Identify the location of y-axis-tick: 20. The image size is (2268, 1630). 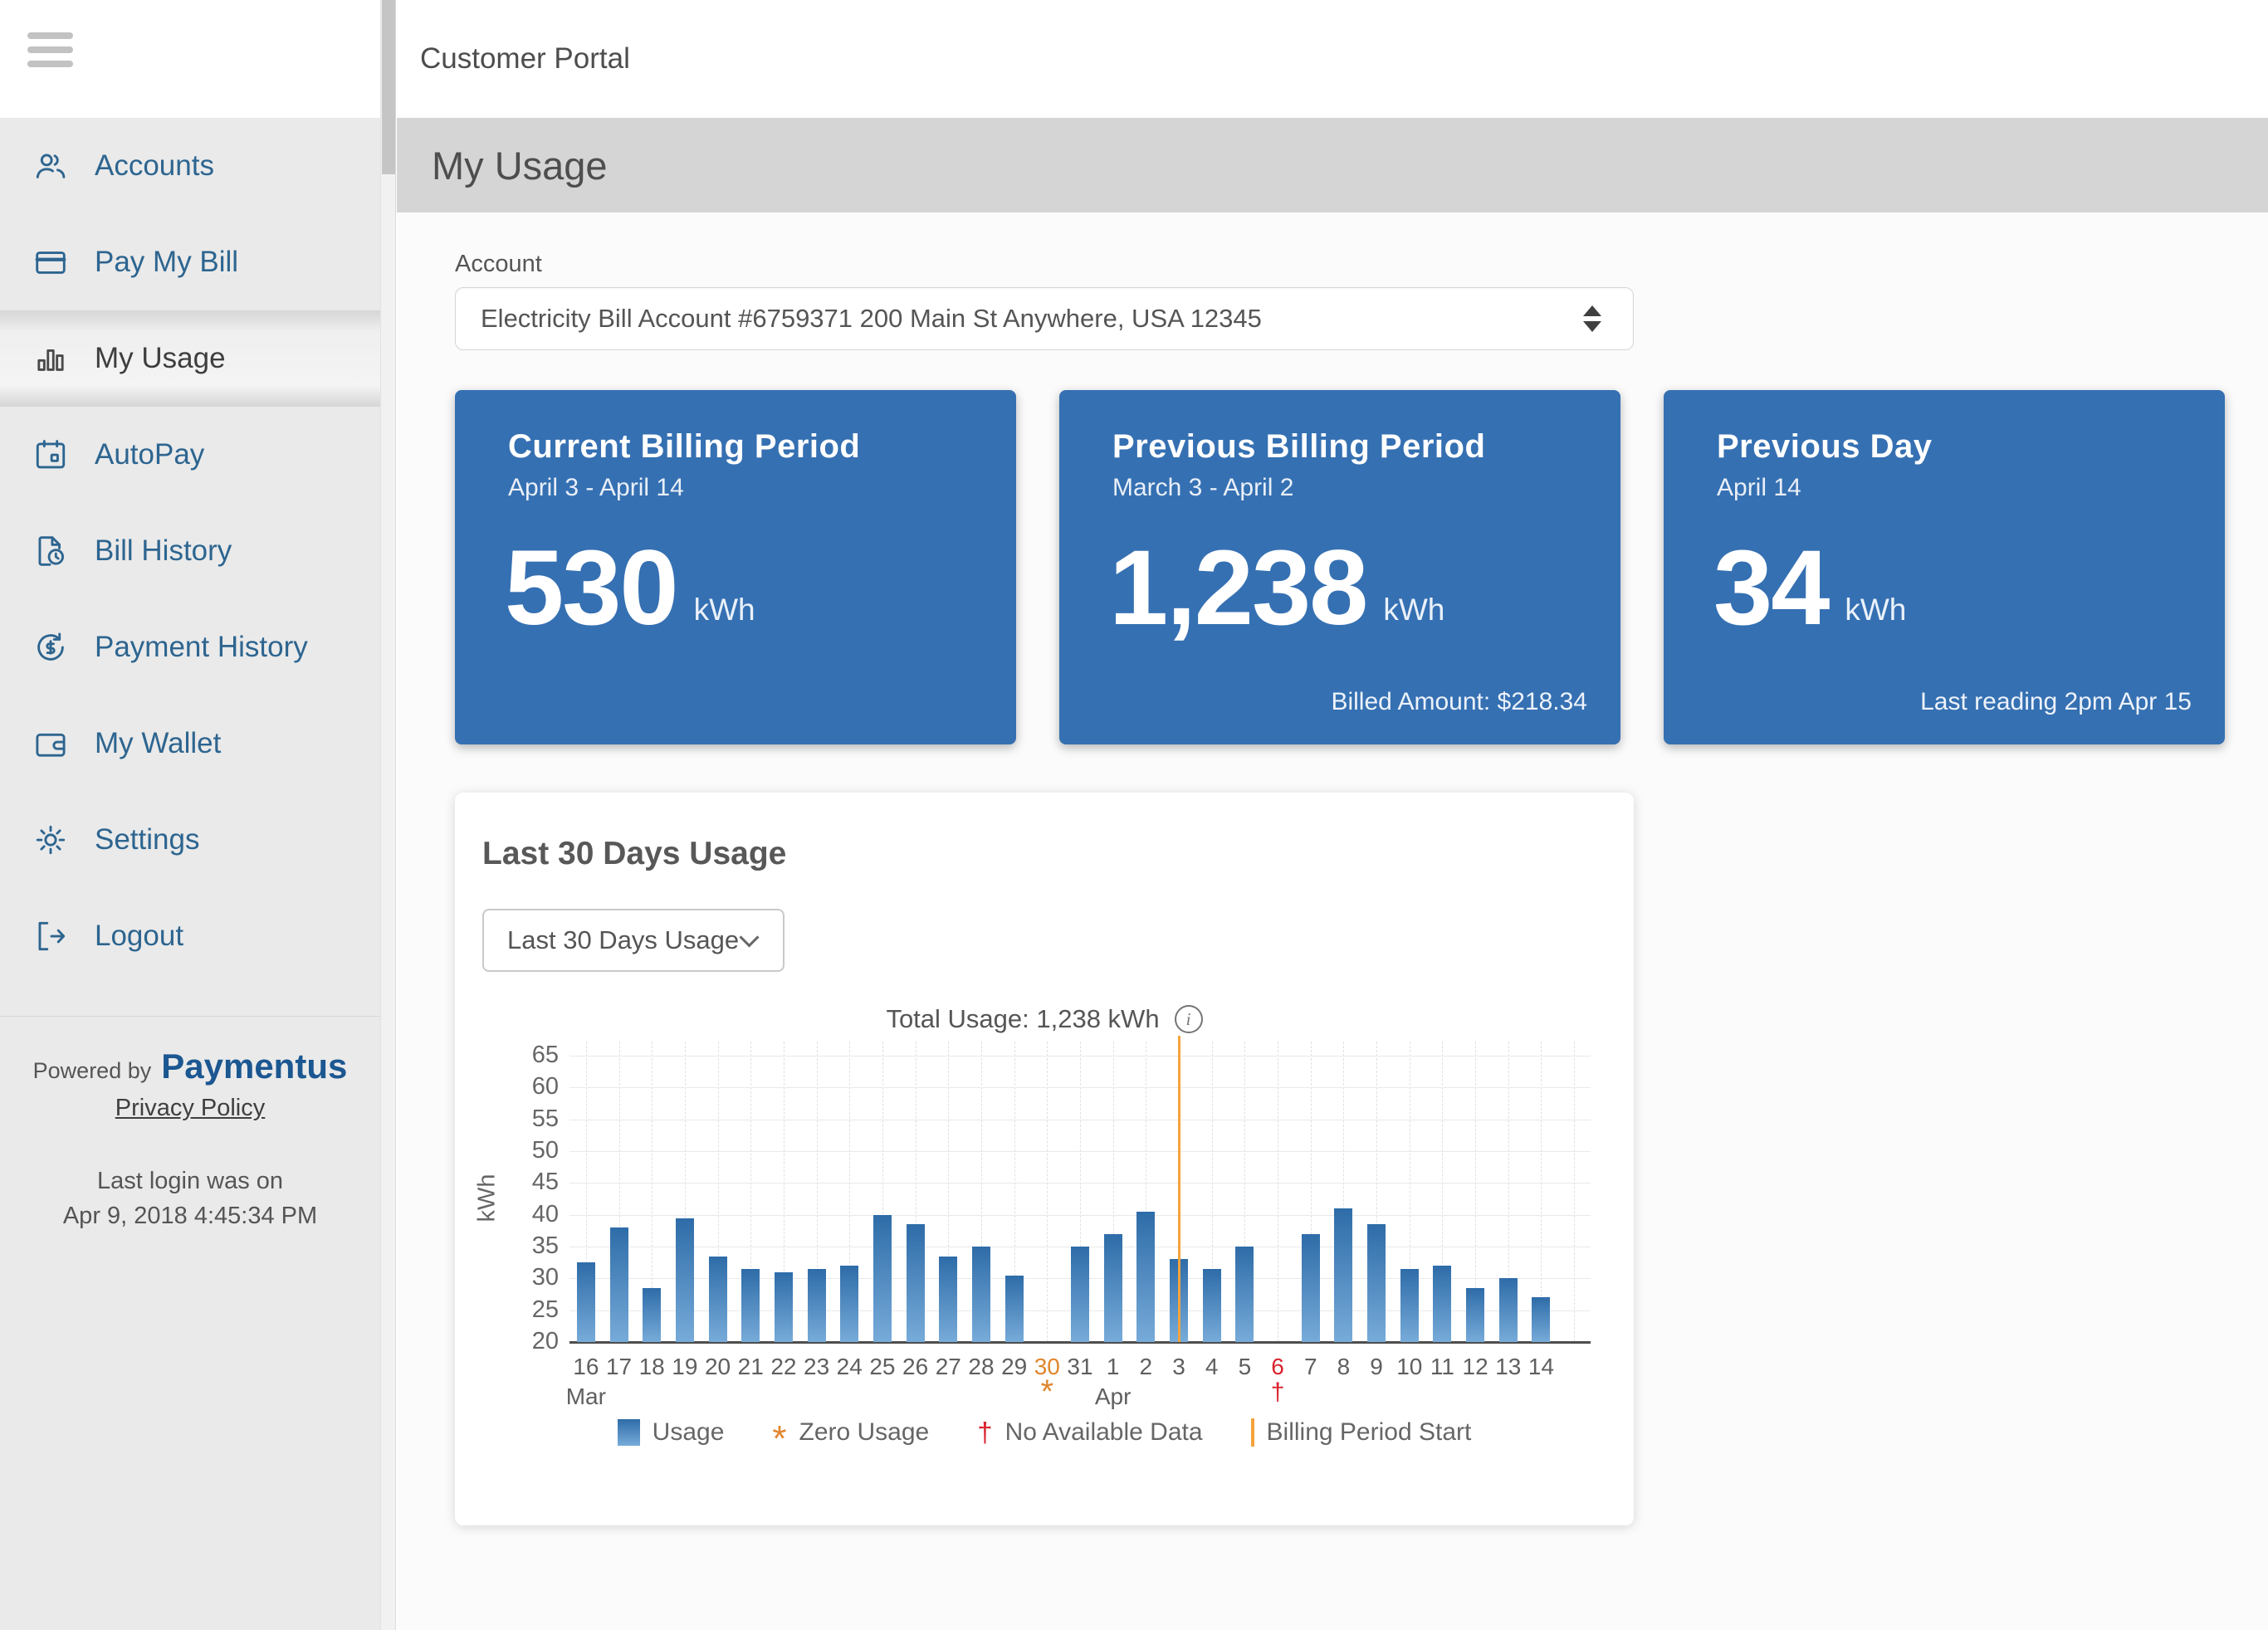
(545, 1341).